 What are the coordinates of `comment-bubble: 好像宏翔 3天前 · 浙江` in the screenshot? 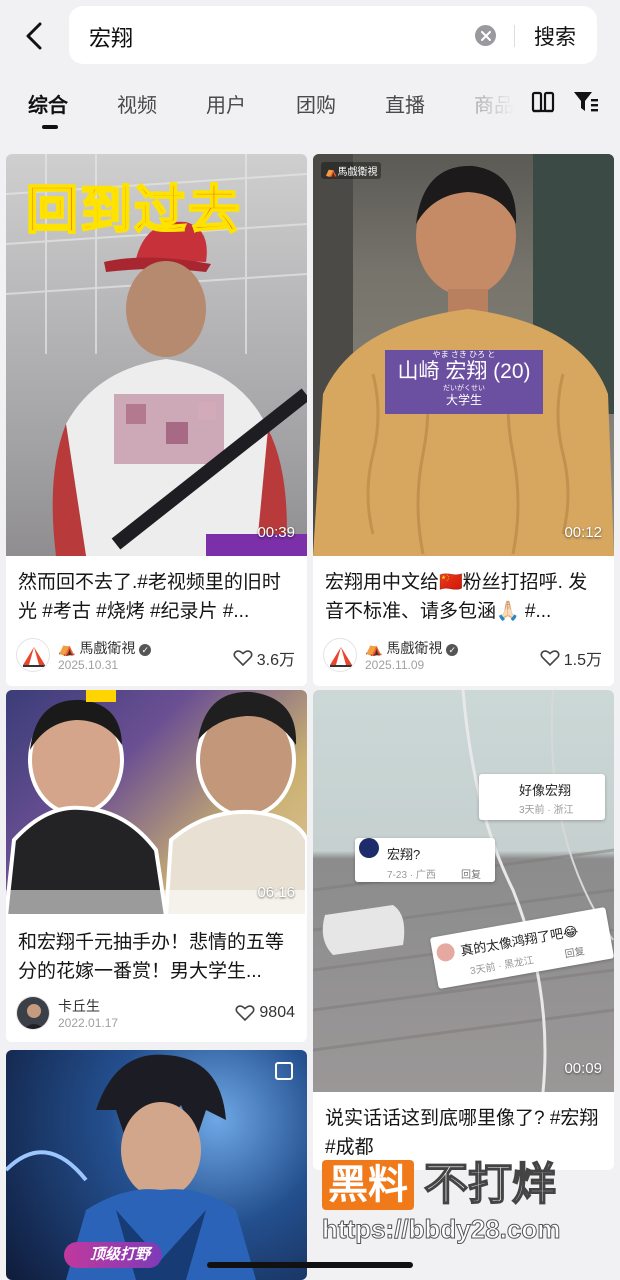 It's located at (542, 797).